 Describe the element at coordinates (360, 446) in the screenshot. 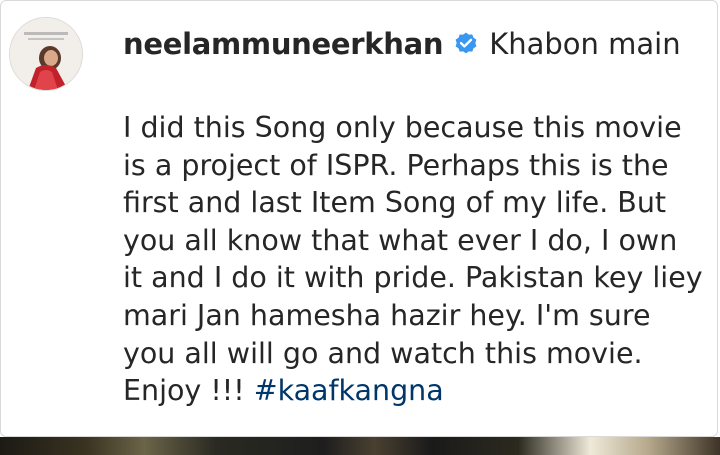

I see `image-strip` at that location.